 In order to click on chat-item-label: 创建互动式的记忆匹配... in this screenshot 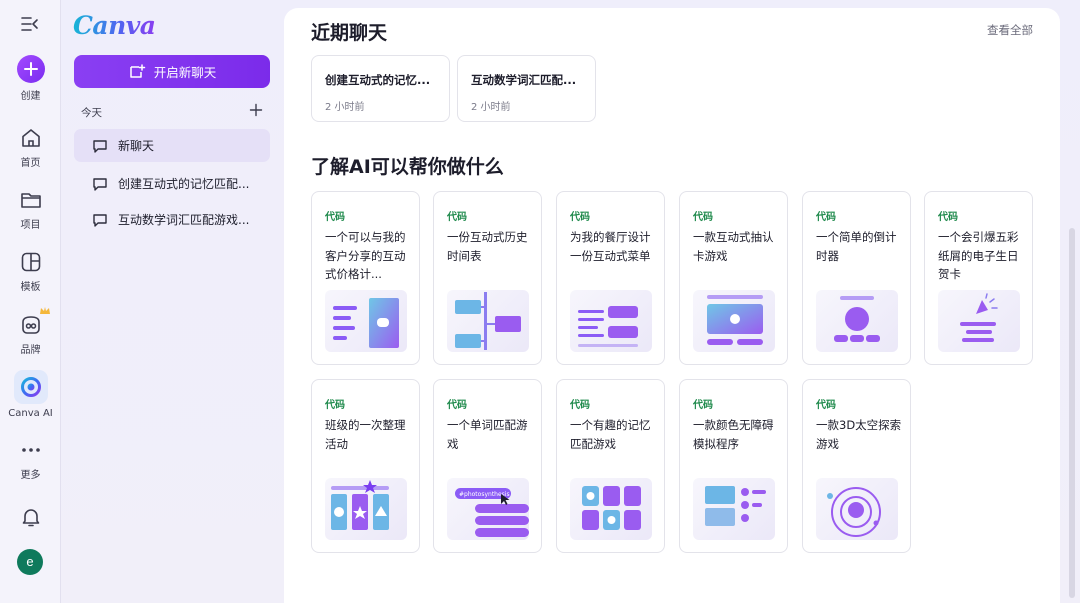, I will do `click(184, 184)`.